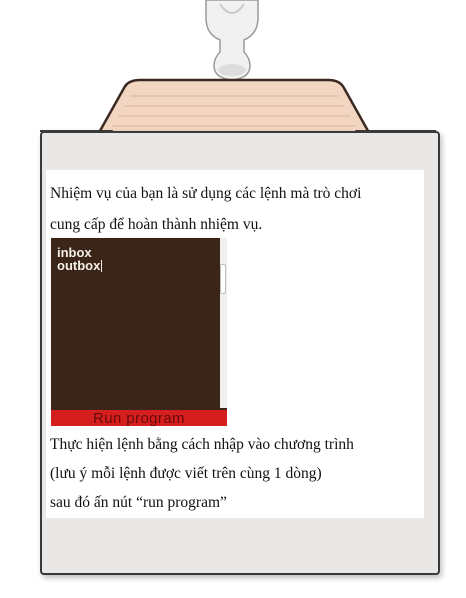 The width and height of the screenshot is (466, 598). Describe the element at coordinates (223, 279) in the screenshot. I see `scrollbar-thumb` at that location.